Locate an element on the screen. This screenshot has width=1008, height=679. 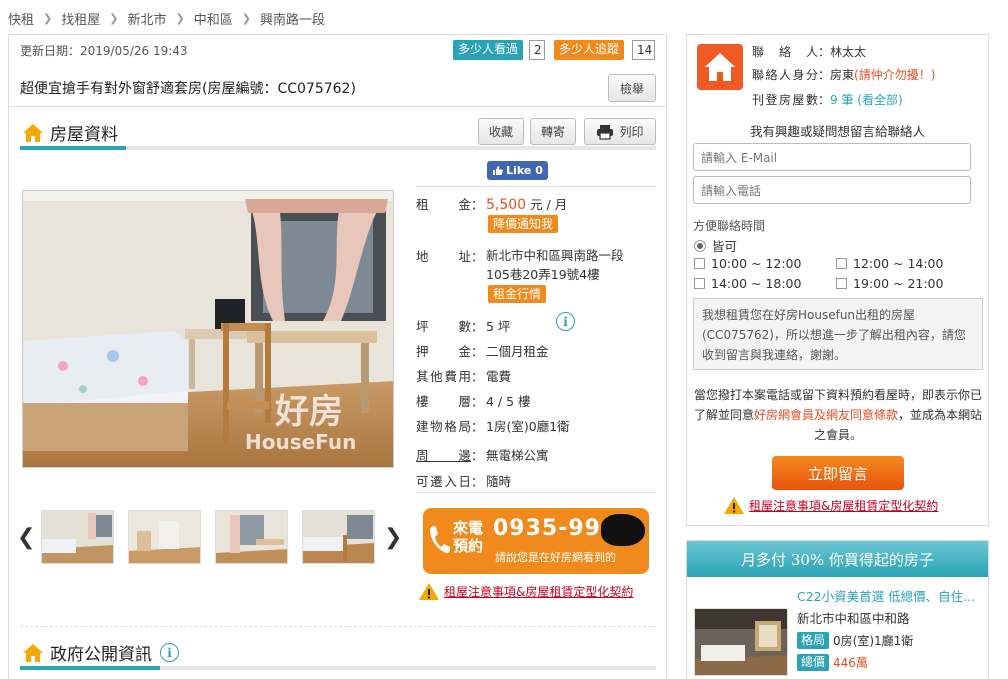
call-note: 請說您是在好房網看到的 is located at coordinates (555, 557).